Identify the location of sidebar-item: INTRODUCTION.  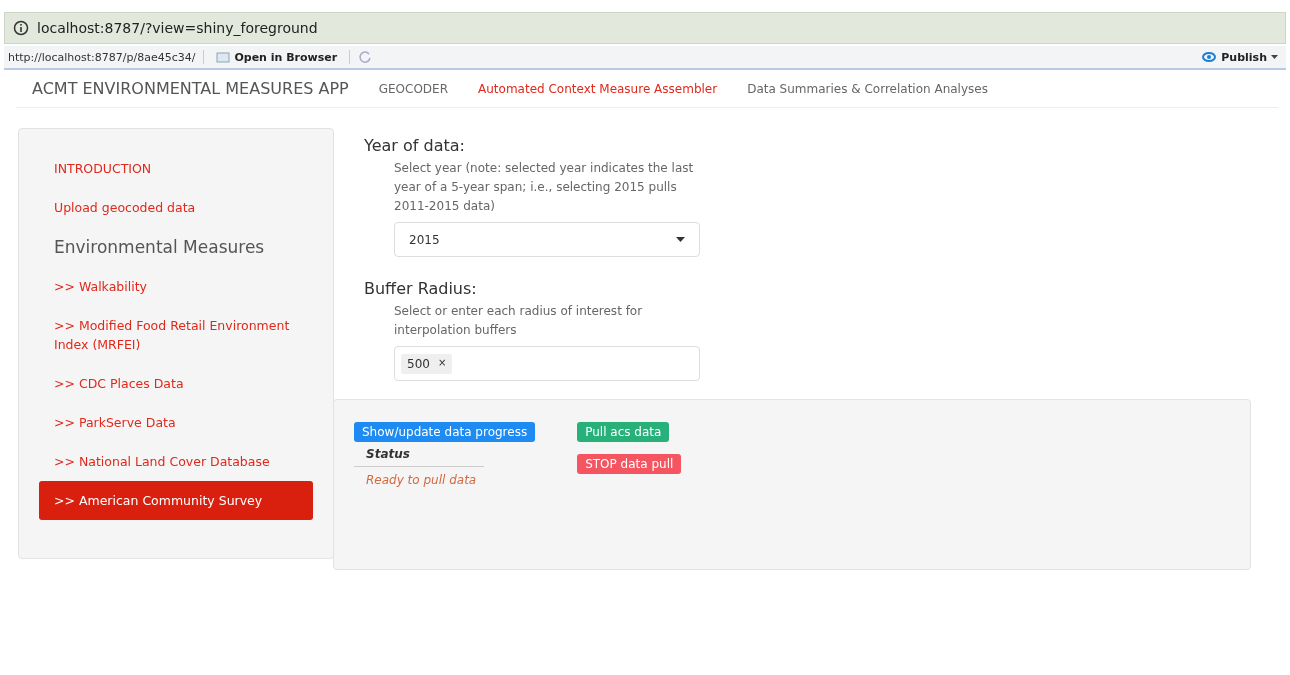
(176, 168).